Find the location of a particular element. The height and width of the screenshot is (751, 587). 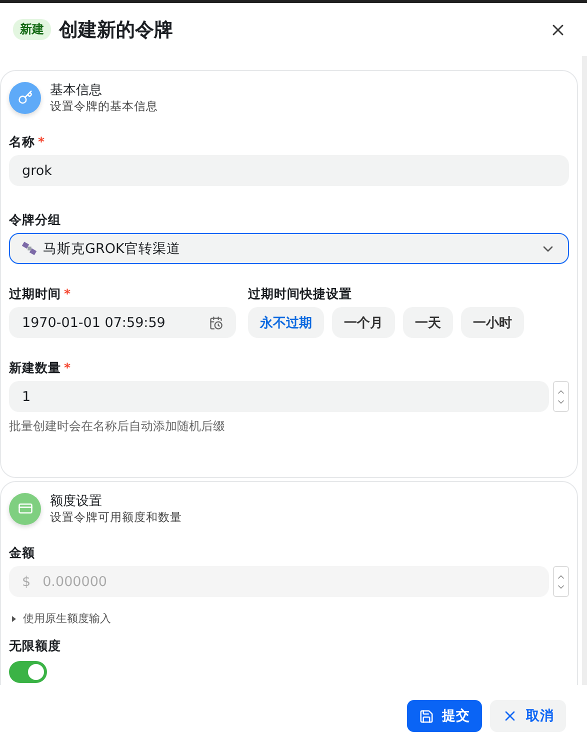

satellite-icon is located at coordinates (29, 248).